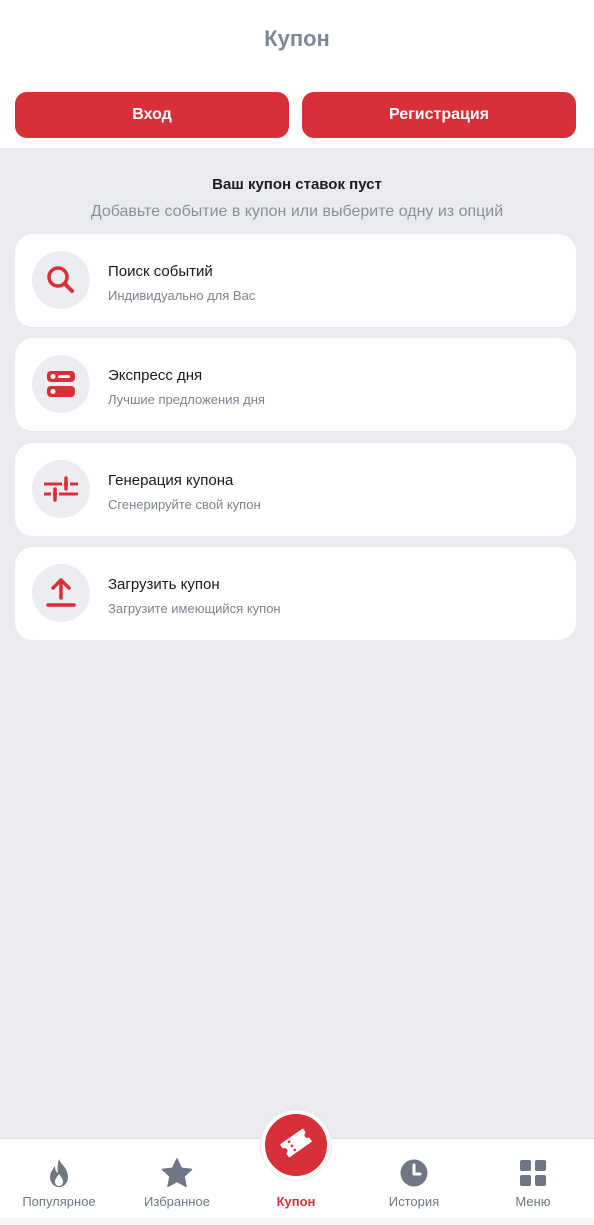 The height and width of the screenshot is (1225, 594). Describe the element at coordinates (59, 1173) in the screenshot. I see `flame-icon` at that location.